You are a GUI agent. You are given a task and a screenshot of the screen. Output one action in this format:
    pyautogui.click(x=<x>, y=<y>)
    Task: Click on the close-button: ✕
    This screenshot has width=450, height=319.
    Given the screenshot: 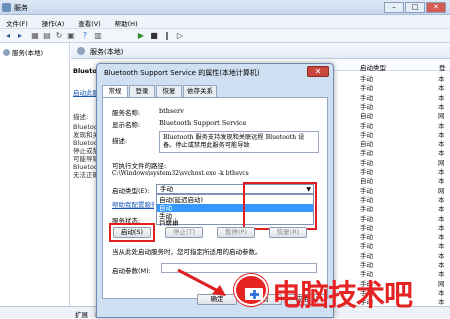 What is the action you would take?
    pyautogui.click(x=436, y=7)
    